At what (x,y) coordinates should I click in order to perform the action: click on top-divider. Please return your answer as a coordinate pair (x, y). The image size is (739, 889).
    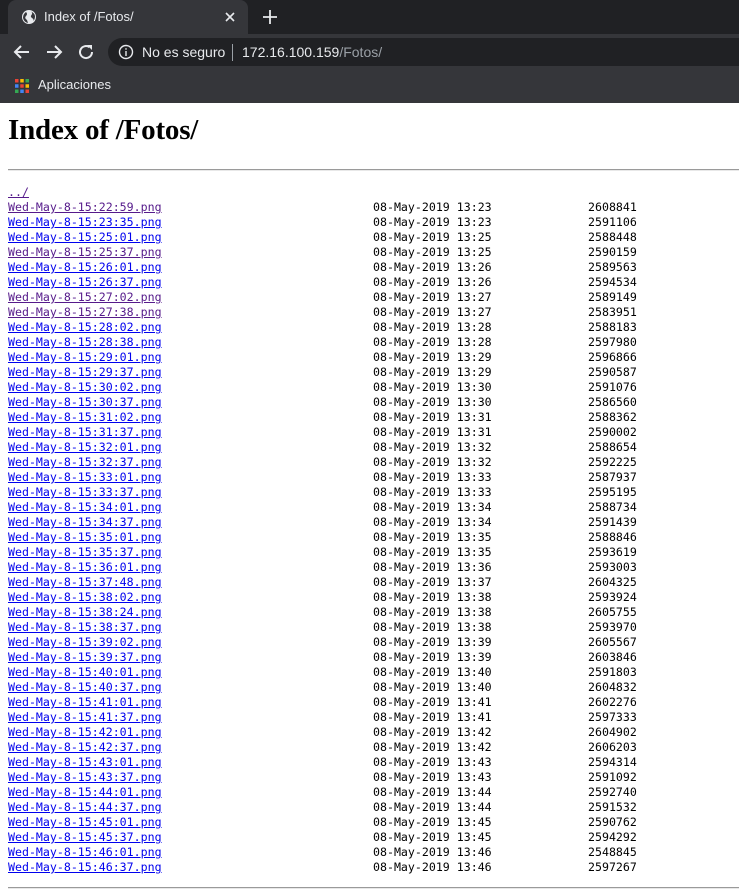
    Looking at the image, I should click on (373, 170).